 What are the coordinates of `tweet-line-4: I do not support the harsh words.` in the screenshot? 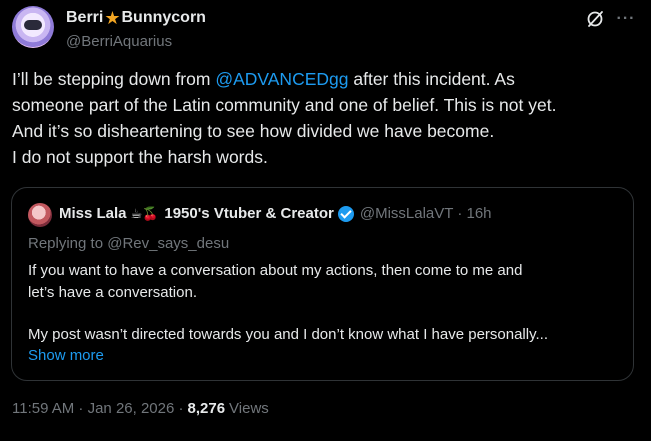 It's located at (140, 157).